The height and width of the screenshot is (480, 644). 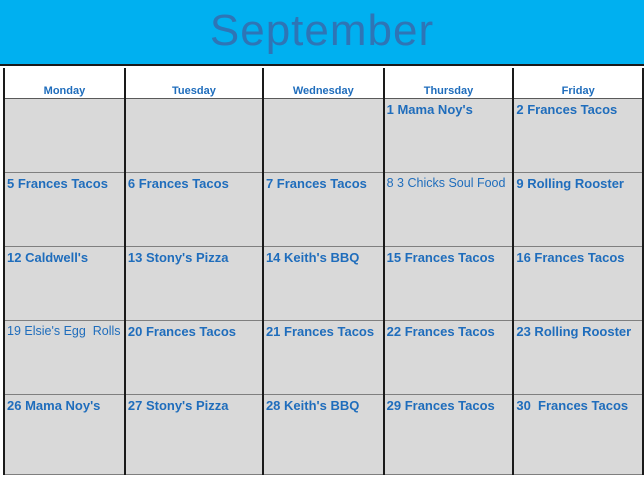 What do you see at coordinates (64, 357) in the screenshot?
I see `day-cell: 19 Elsie's Egg Rolls` at bounding box center [64, 357].